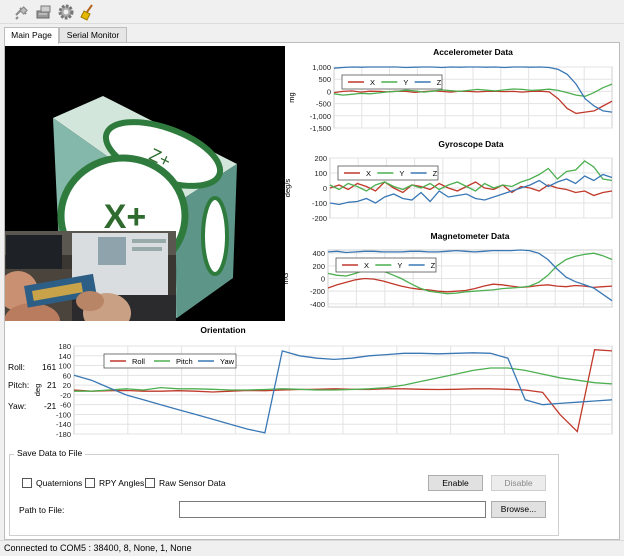  Describe the element at coordinates (321, 67) in the screenshot. I see `y-tick-label: 1,000` at that location.